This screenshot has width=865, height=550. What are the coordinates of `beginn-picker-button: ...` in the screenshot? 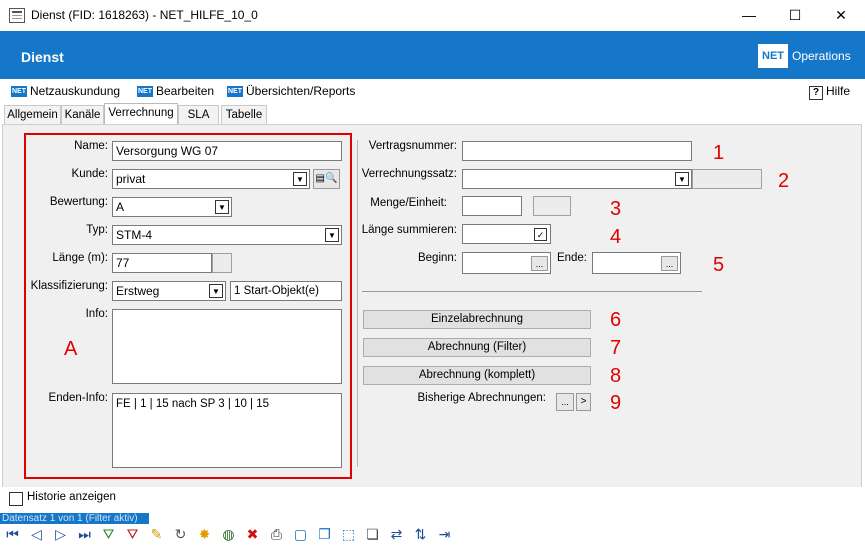 It's located at (539, 263).